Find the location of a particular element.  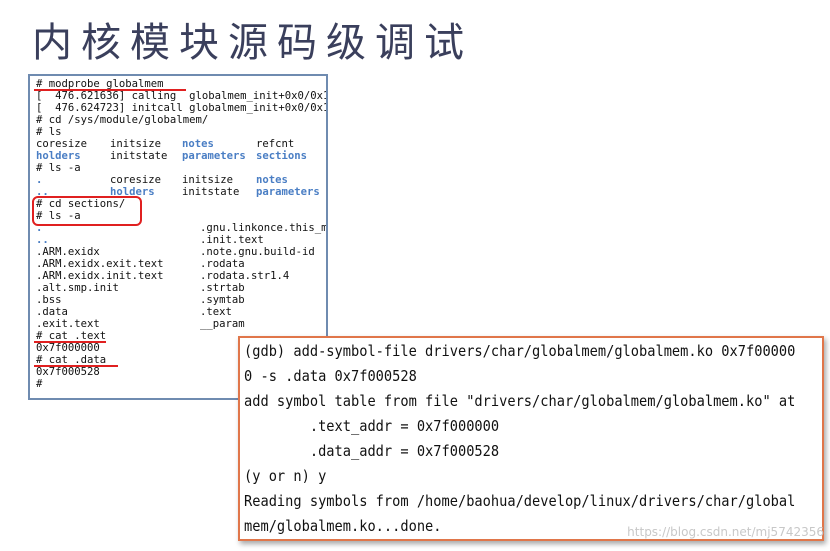

section-entry: .strtab is located at coordinates (222, 288).